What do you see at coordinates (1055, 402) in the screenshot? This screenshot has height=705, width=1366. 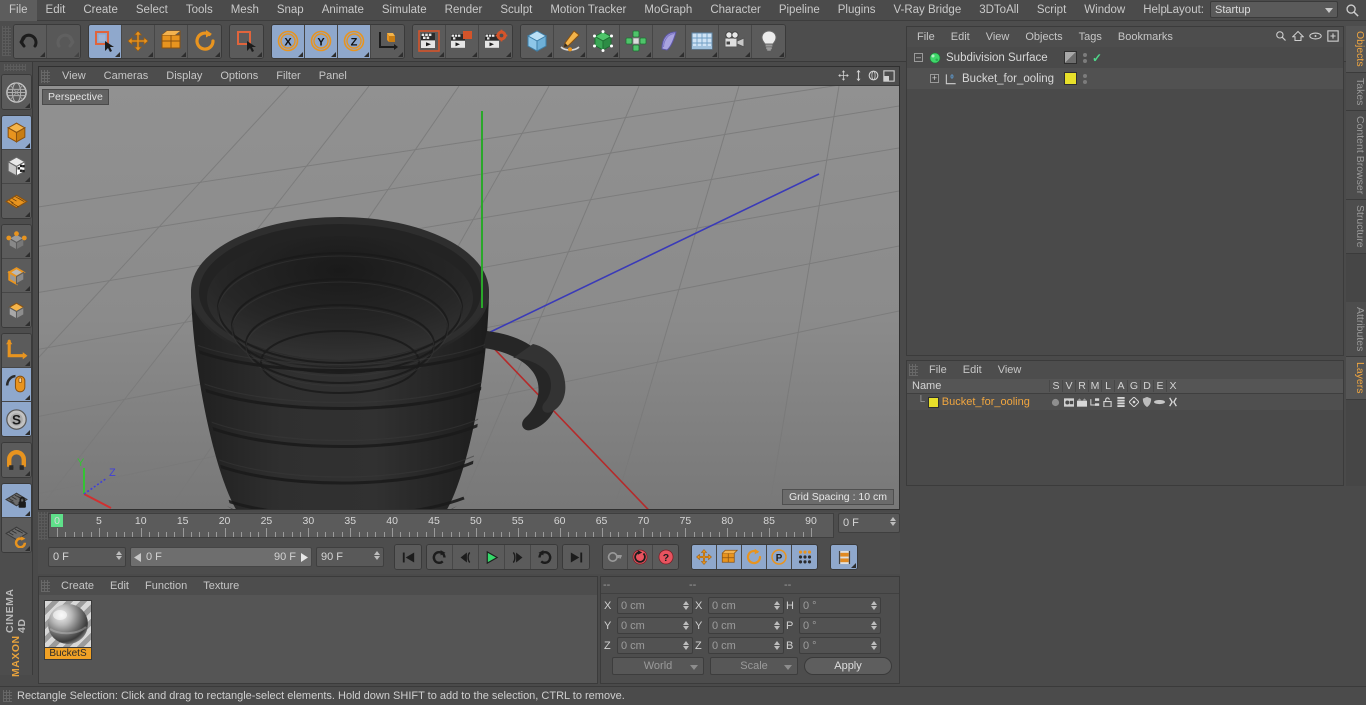 I see `layer-flag-s-icon` at bounding box center [1055, 402].